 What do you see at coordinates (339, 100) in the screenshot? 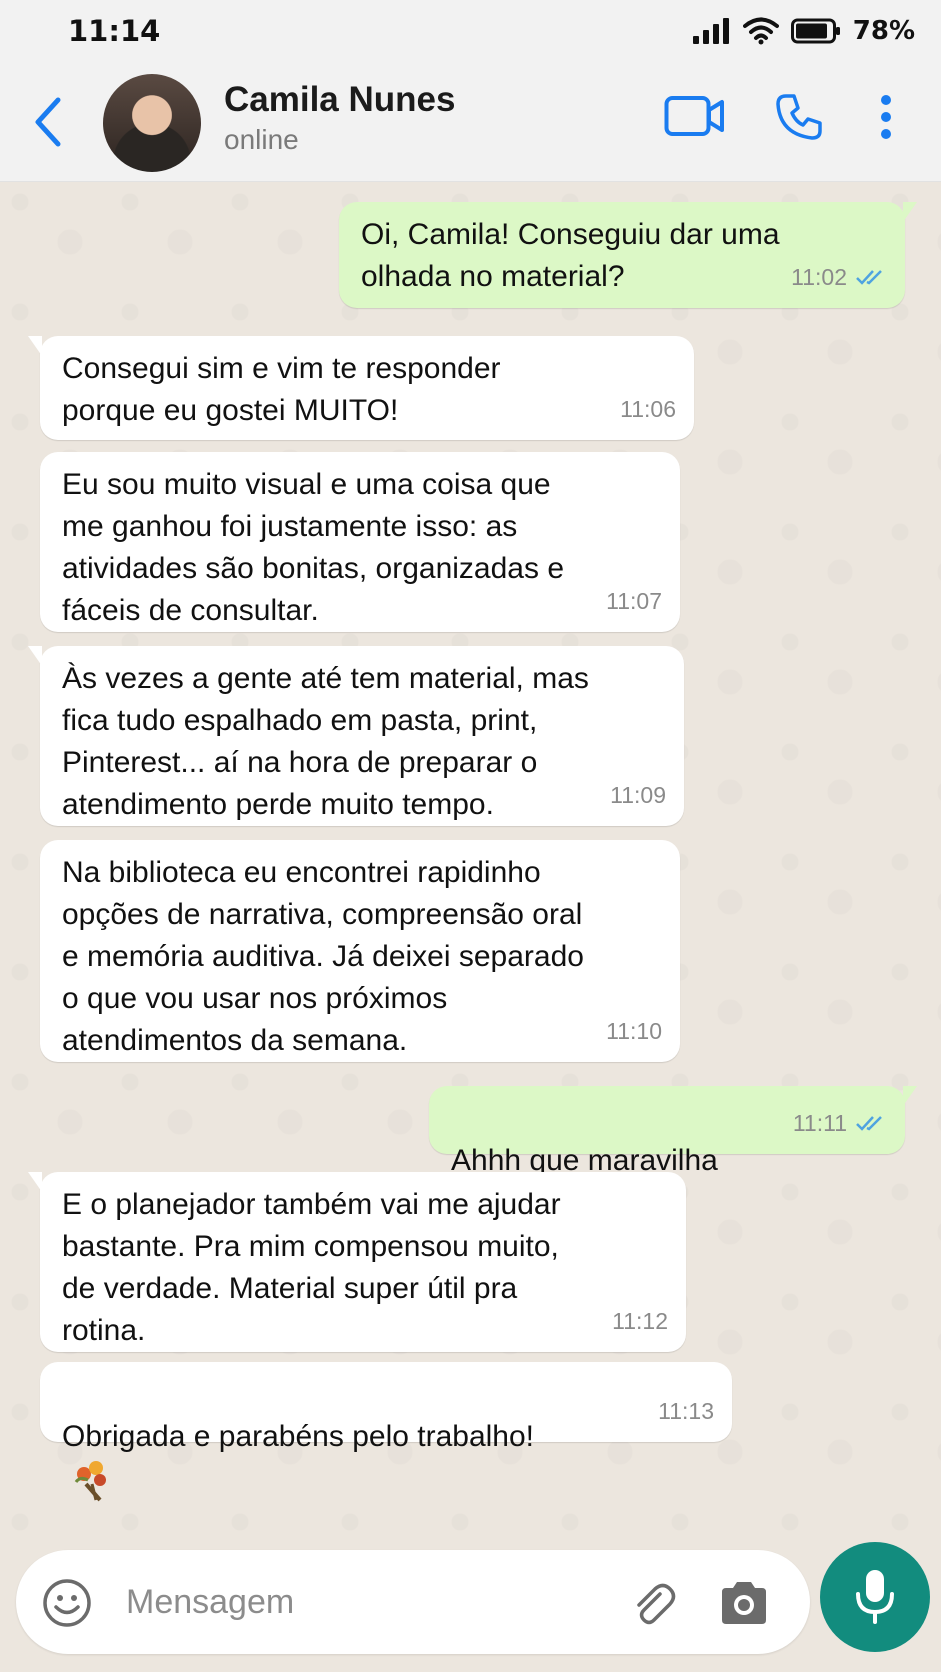
I see `contact-name: Camila Nunes` at bounding box center [339, 100].